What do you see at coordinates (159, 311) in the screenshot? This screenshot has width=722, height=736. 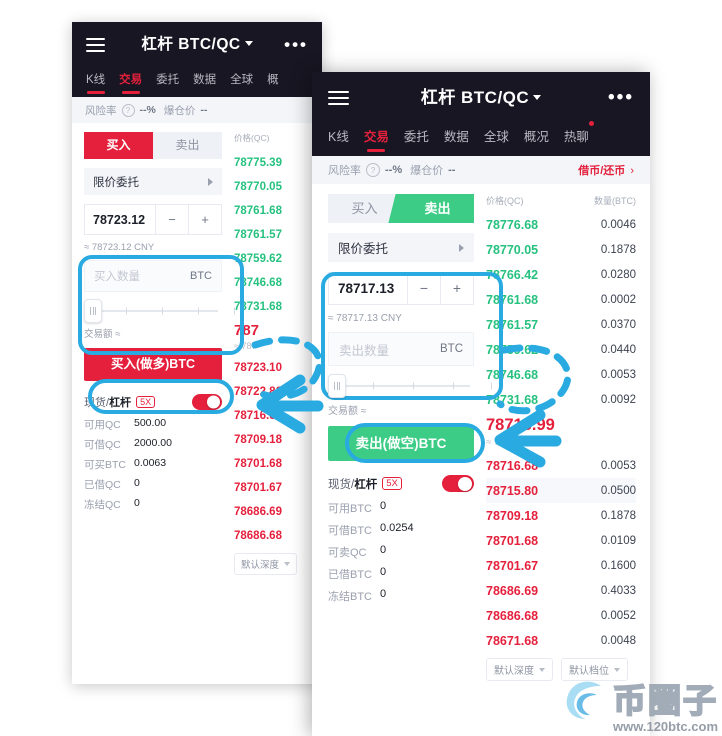 I see `p1-amount-slider` at bounding box center [159, 311].